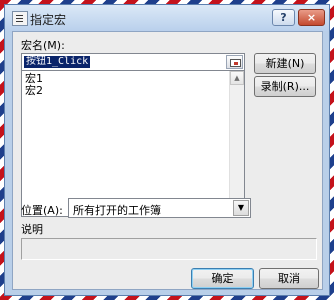 The image size is (334, 300). I want to click on help-button: ?, so click(283, 17).